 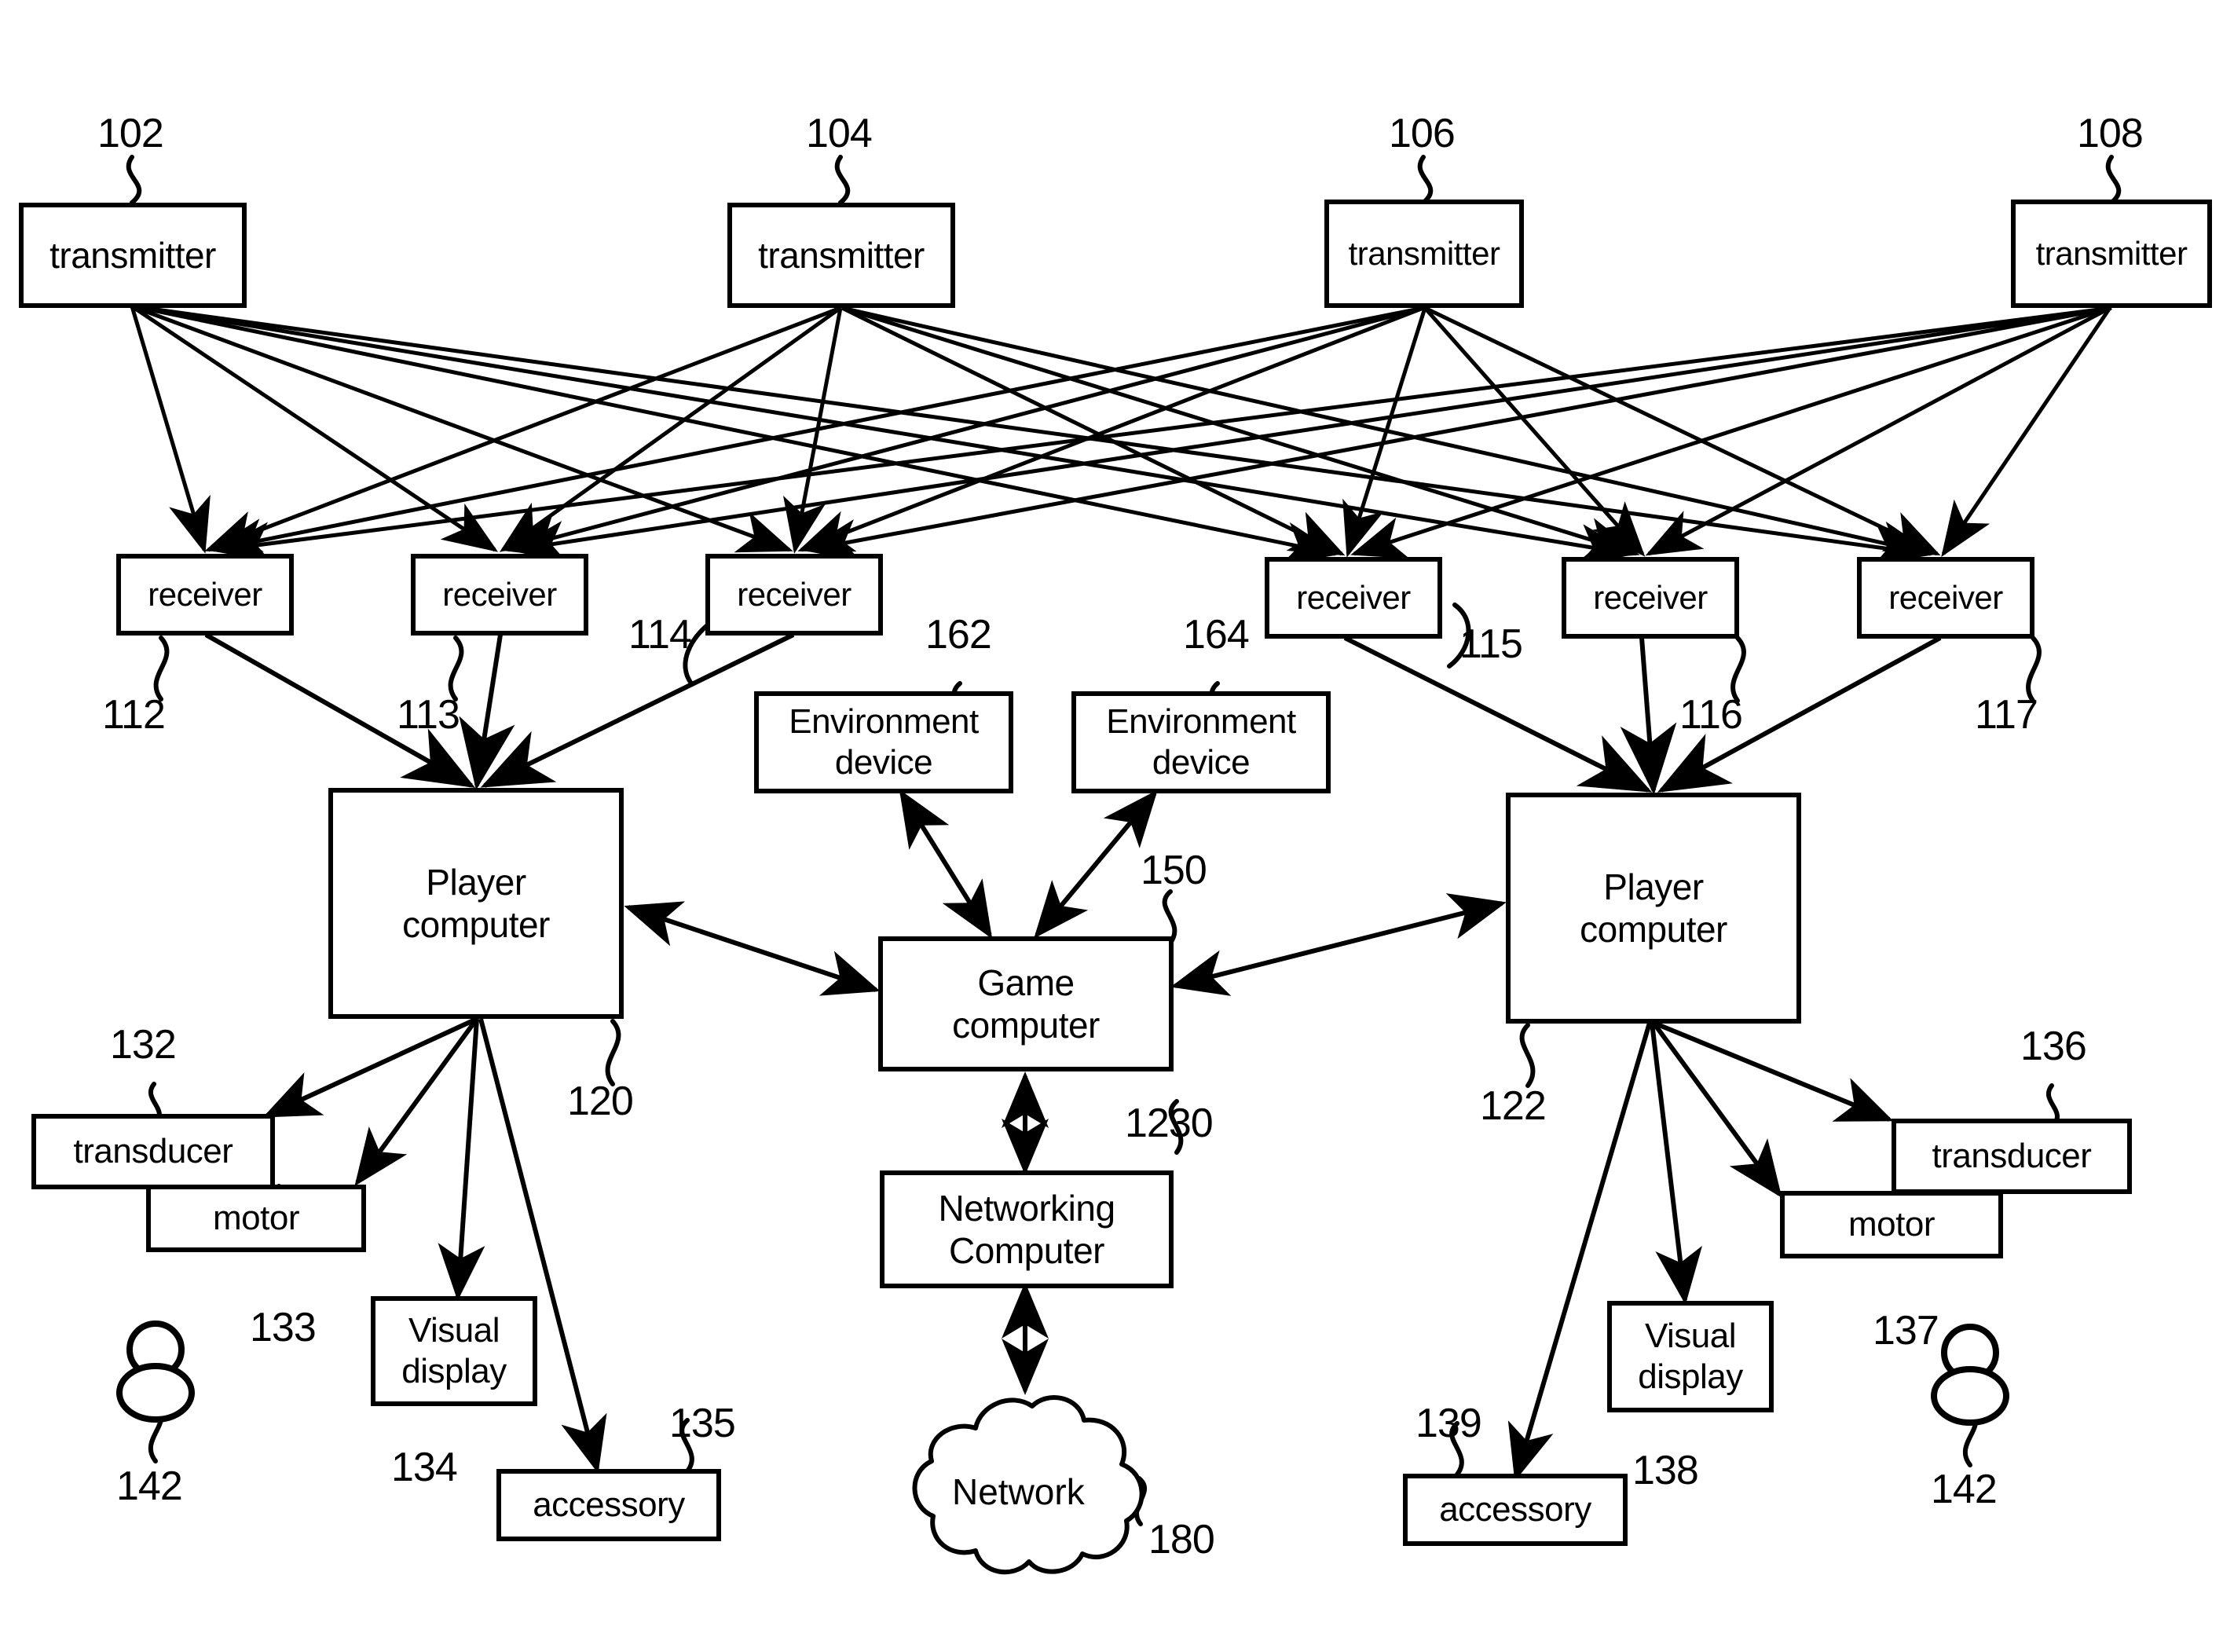 I want to click on networking-computer-line1: Networking, so click(x=1026, y=1208).